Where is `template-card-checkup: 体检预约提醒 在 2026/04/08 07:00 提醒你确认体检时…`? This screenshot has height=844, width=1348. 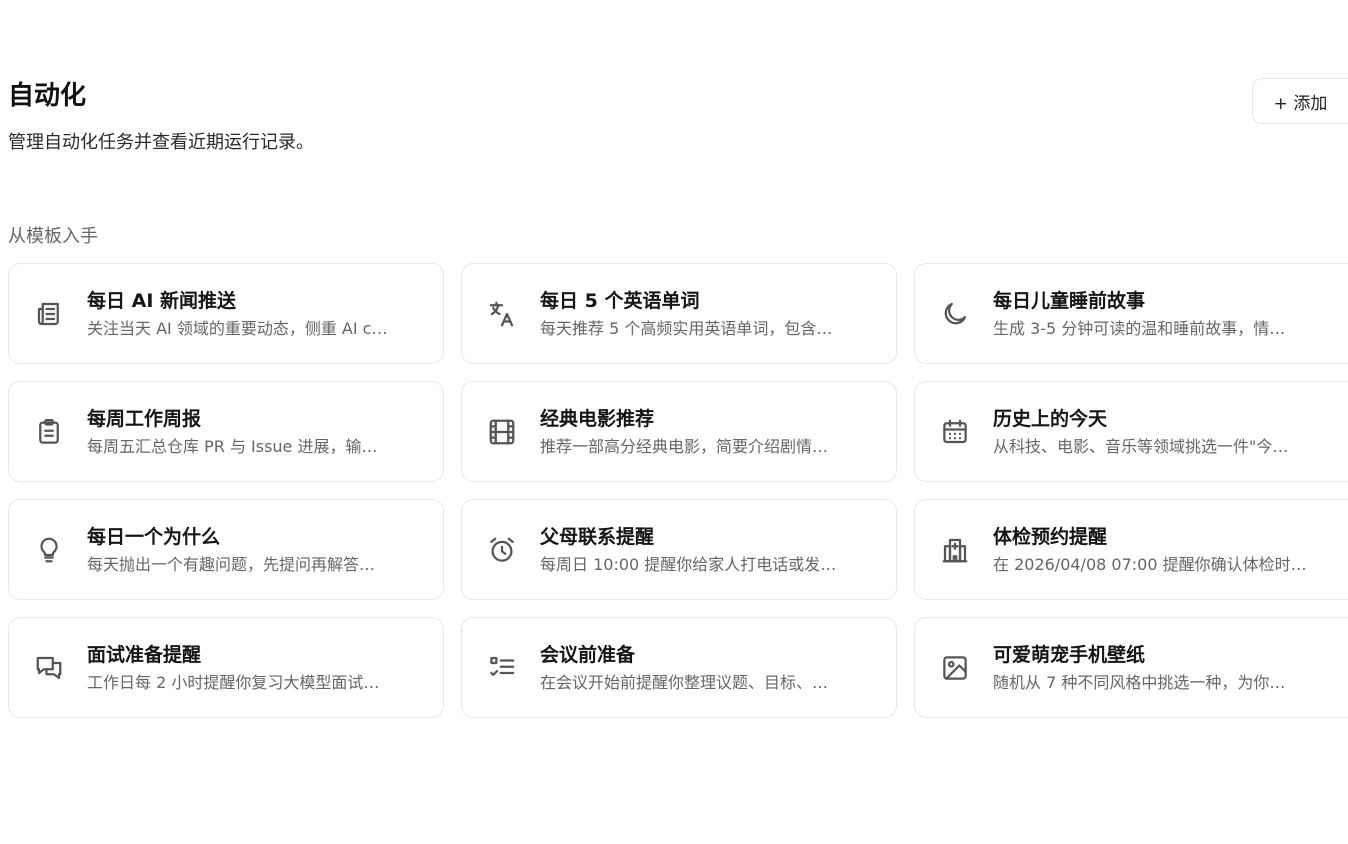
template-card-checkup: 体检预约提醒 在 2026/04/08 07:00 提醒你确认体检时… is located at coordinates (1131, 549).